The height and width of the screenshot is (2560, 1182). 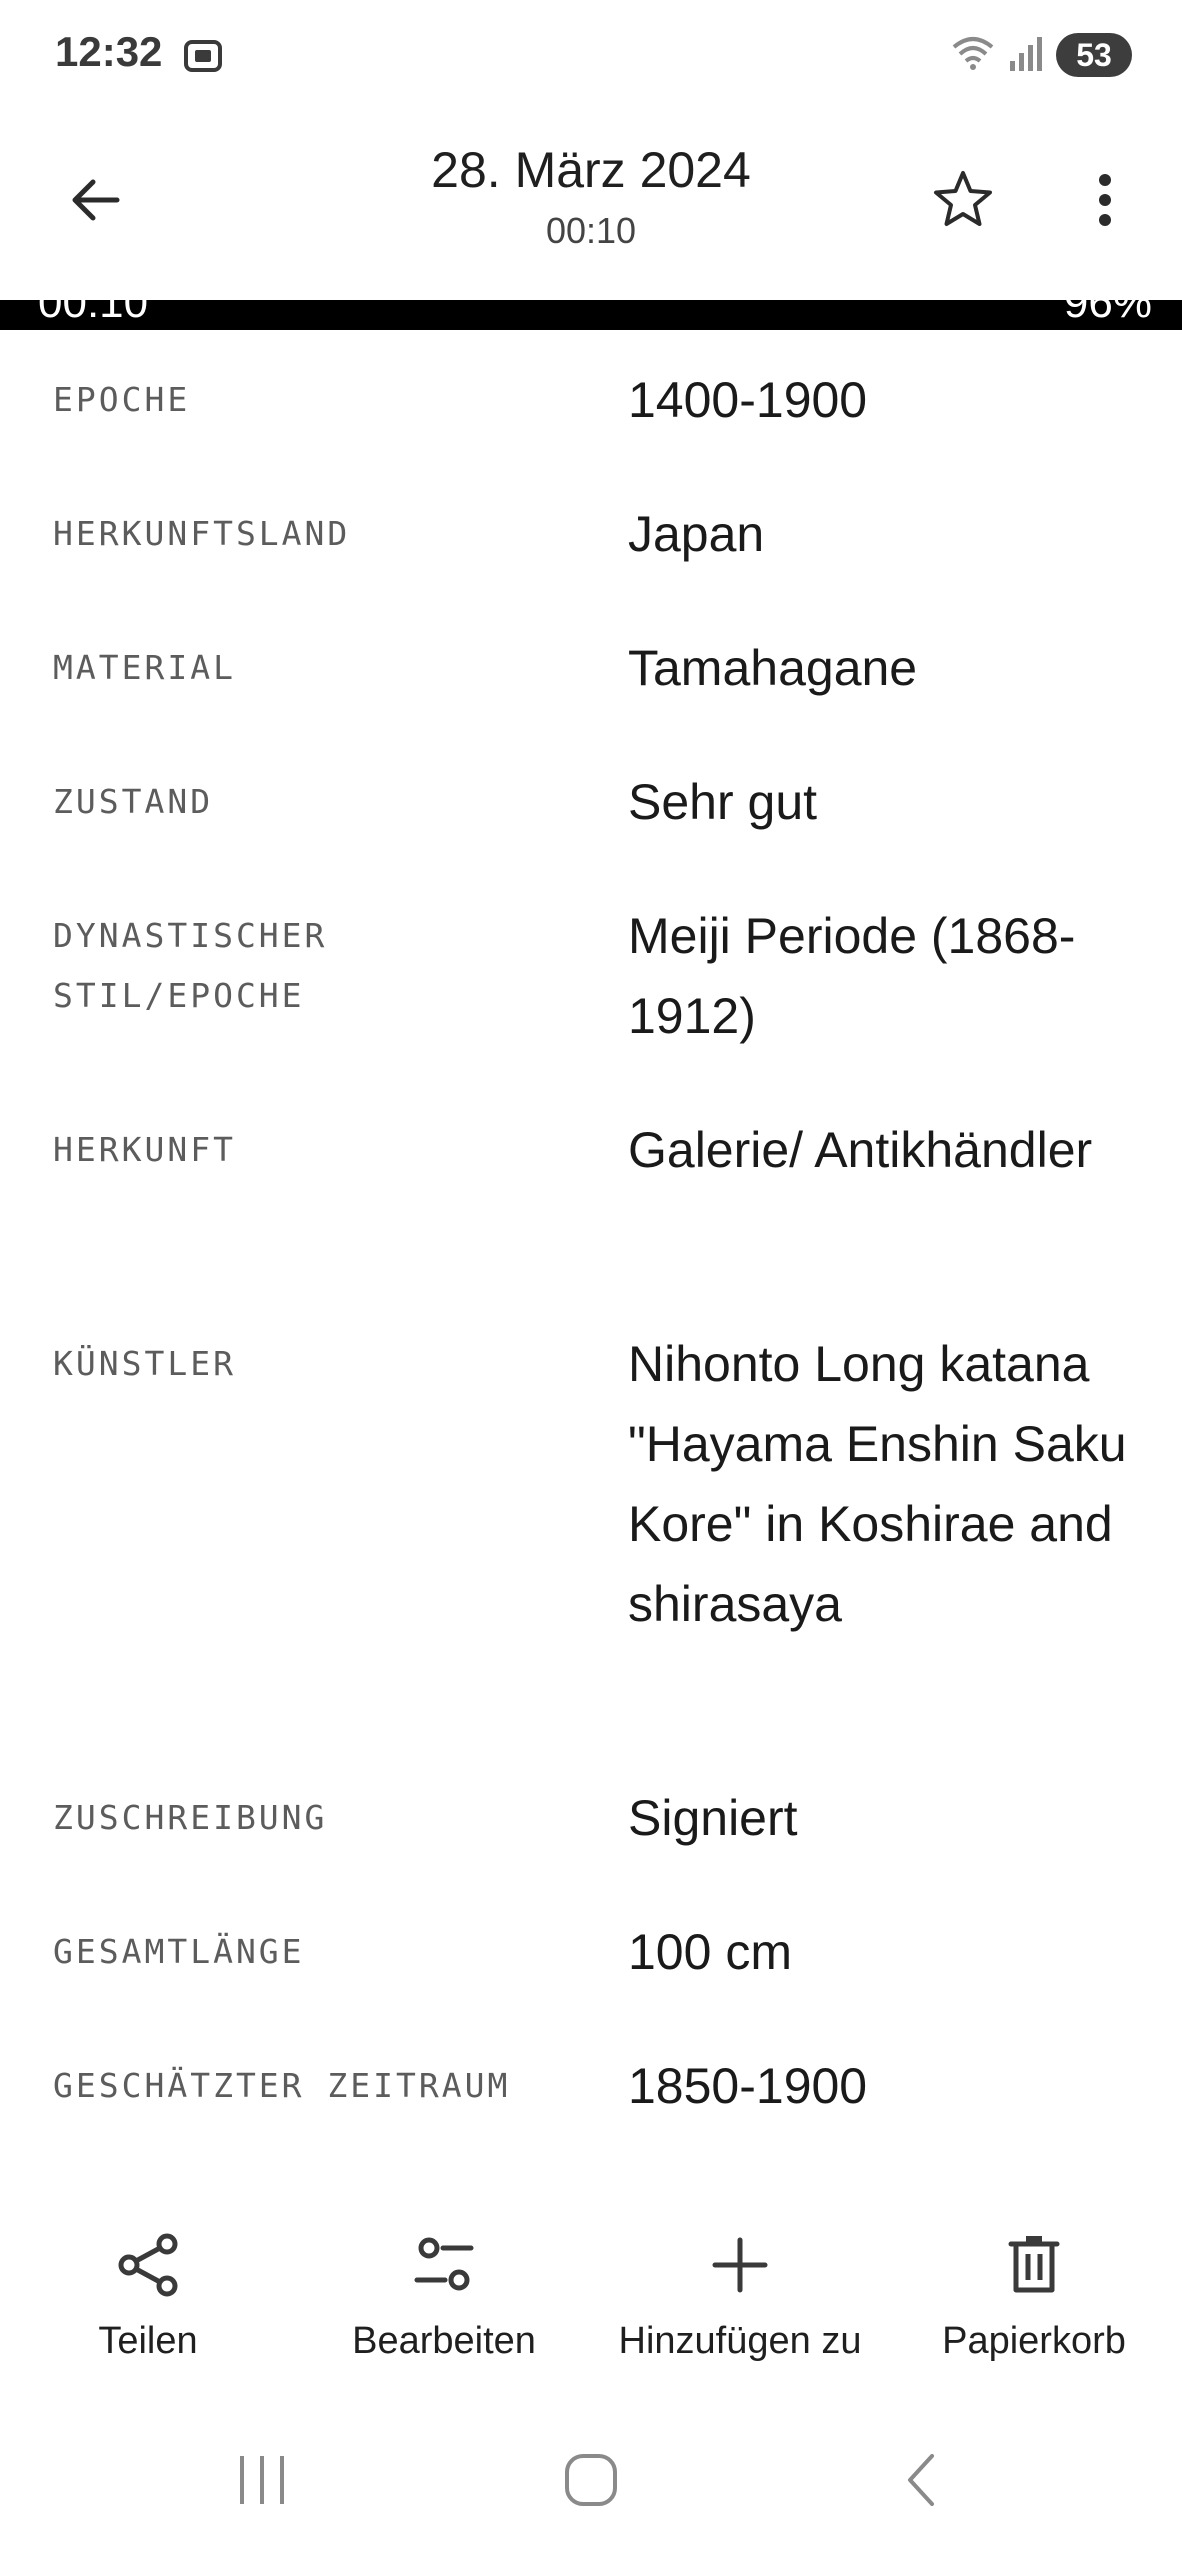 I want to click on detail-value: Tamahagane, so click(x=773, y=668).